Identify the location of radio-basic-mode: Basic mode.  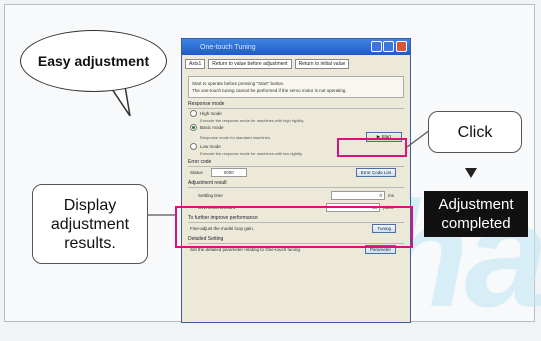
(296, 127).